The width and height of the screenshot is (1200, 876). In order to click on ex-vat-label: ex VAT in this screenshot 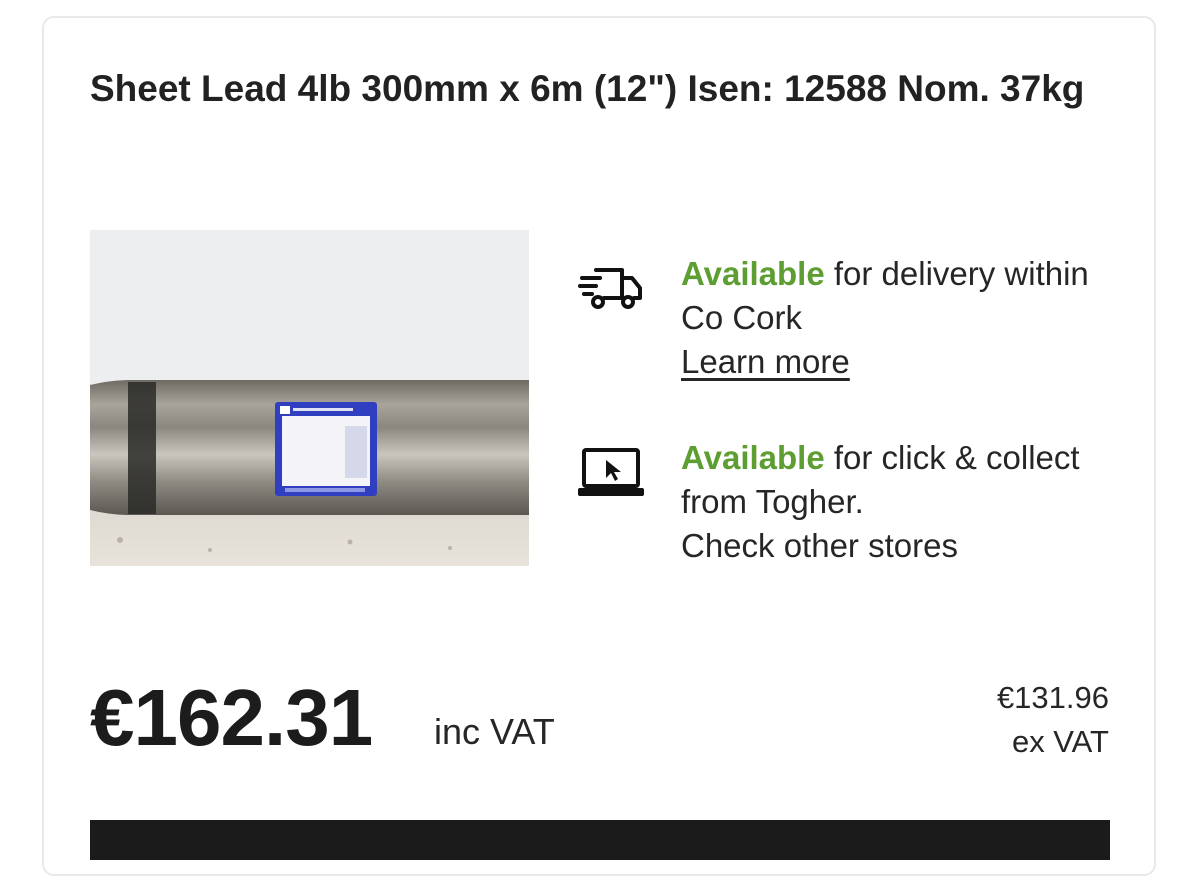, I will do `click(1060, 741)`.